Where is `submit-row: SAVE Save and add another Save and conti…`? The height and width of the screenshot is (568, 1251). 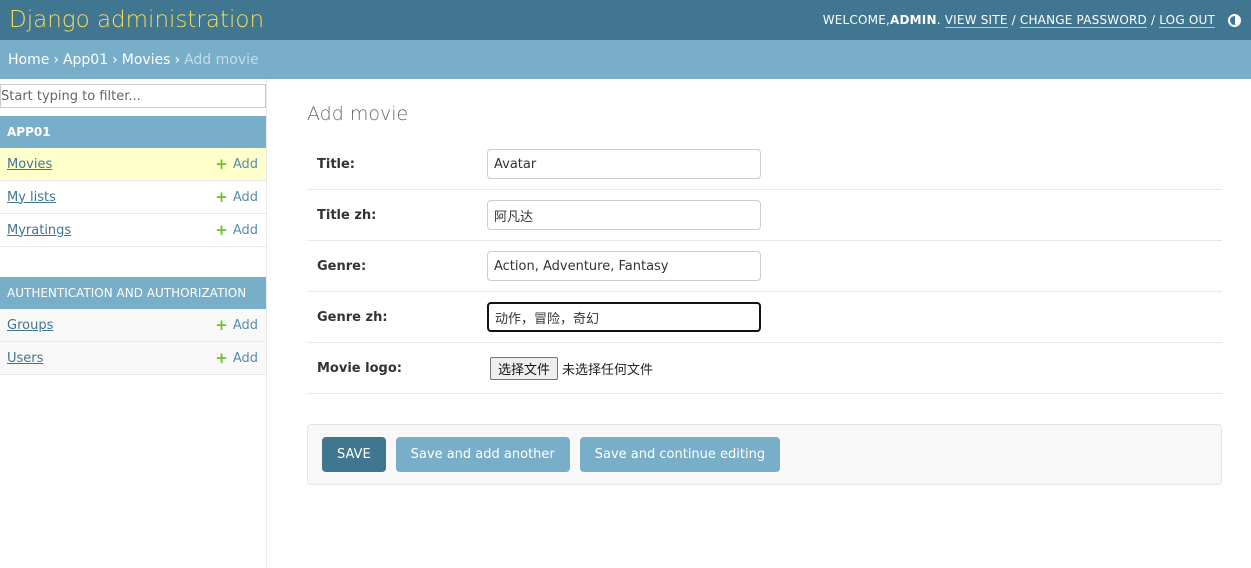
submit-row: SAVE Save and add another Save and conti… is located at coordinates (764, 454).